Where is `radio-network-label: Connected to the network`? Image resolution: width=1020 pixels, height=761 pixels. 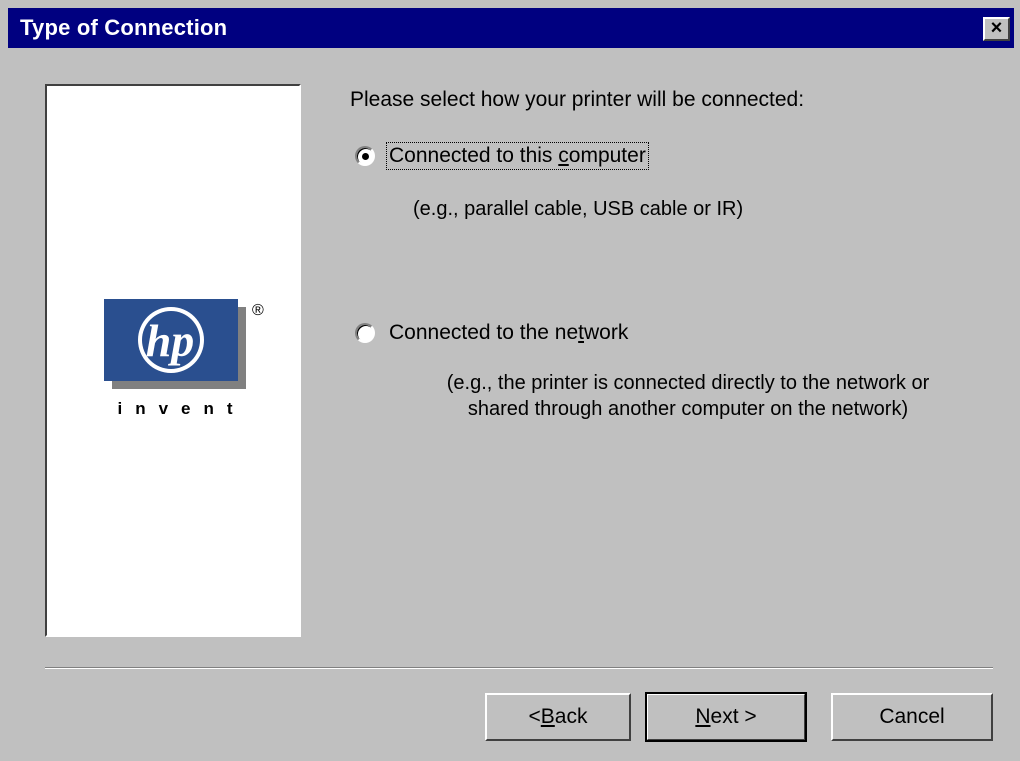 radio-network-label: Connected to the network is located at coordinates (508, 333).